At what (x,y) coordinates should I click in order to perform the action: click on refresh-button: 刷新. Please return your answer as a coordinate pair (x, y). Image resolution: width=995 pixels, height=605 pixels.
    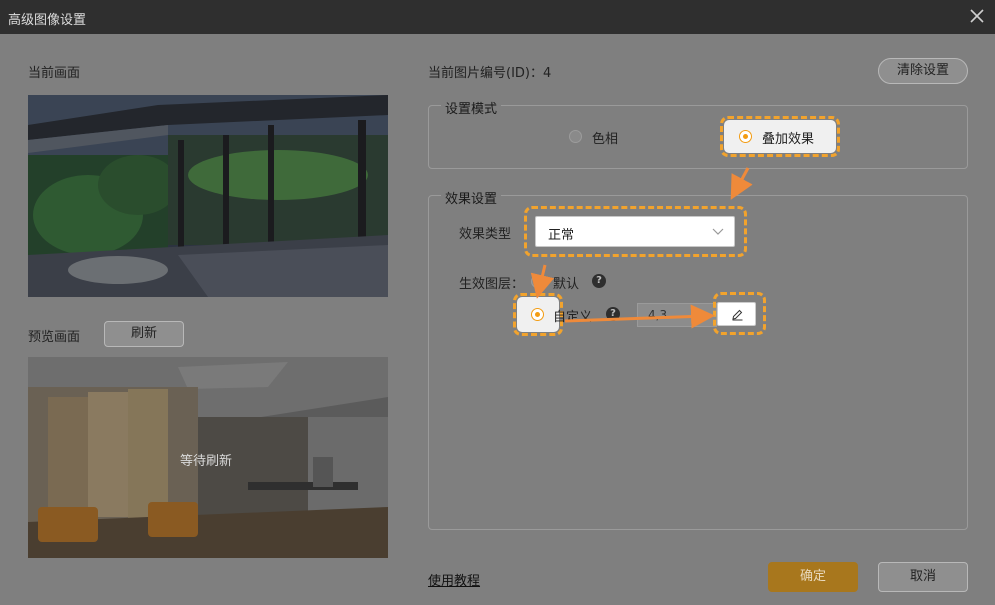
    Looking at the image, I should click on (144, 334).